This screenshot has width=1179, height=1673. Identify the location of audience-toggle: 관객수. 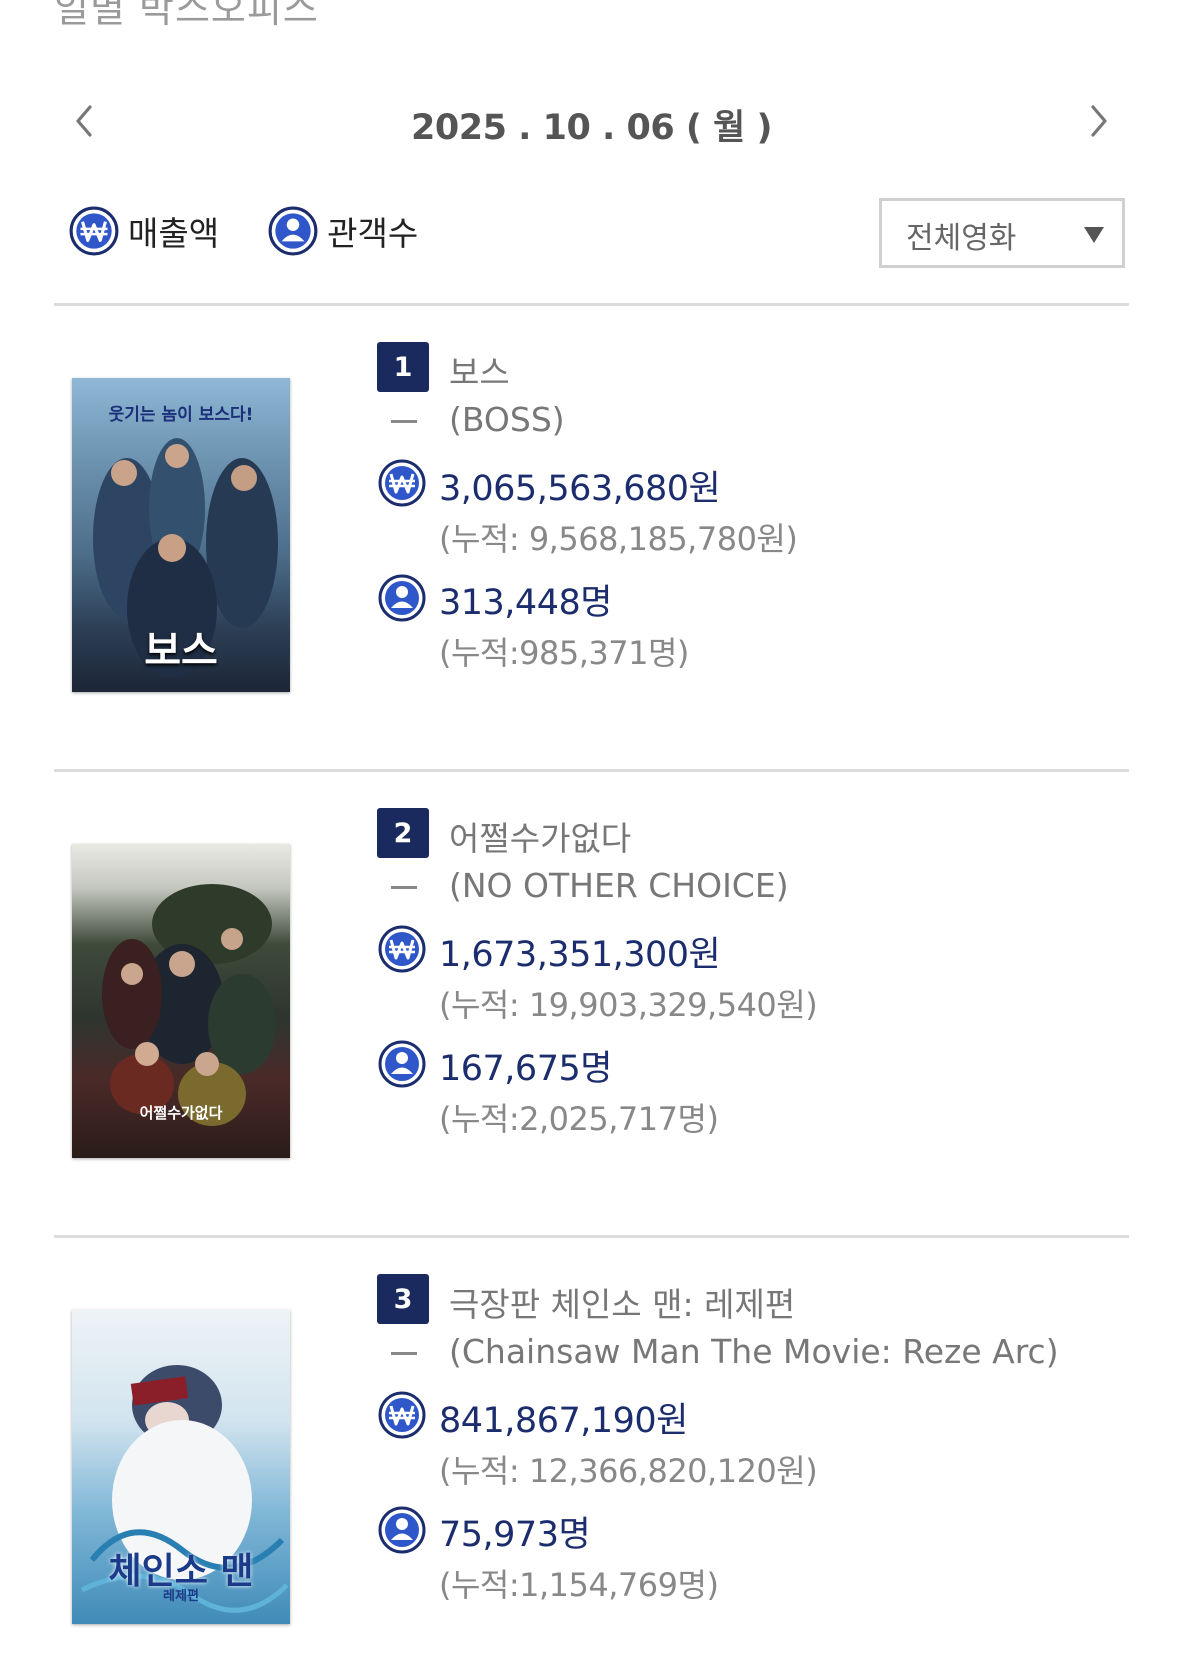
(342, 231).